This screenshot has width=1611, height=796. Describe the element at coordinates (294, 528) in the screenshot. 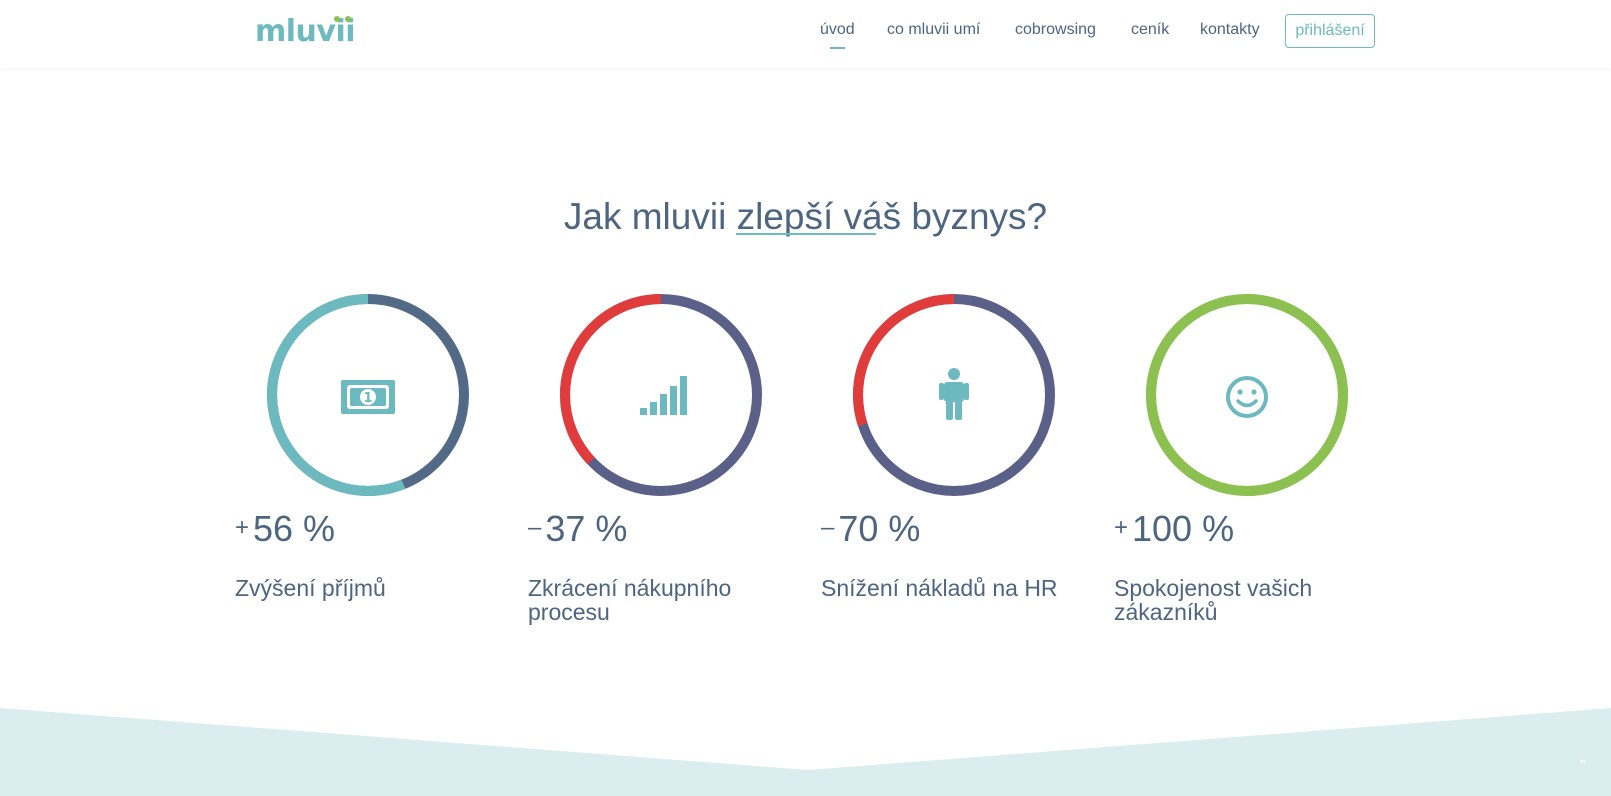

I see `stat-number: 56 %` at that location.